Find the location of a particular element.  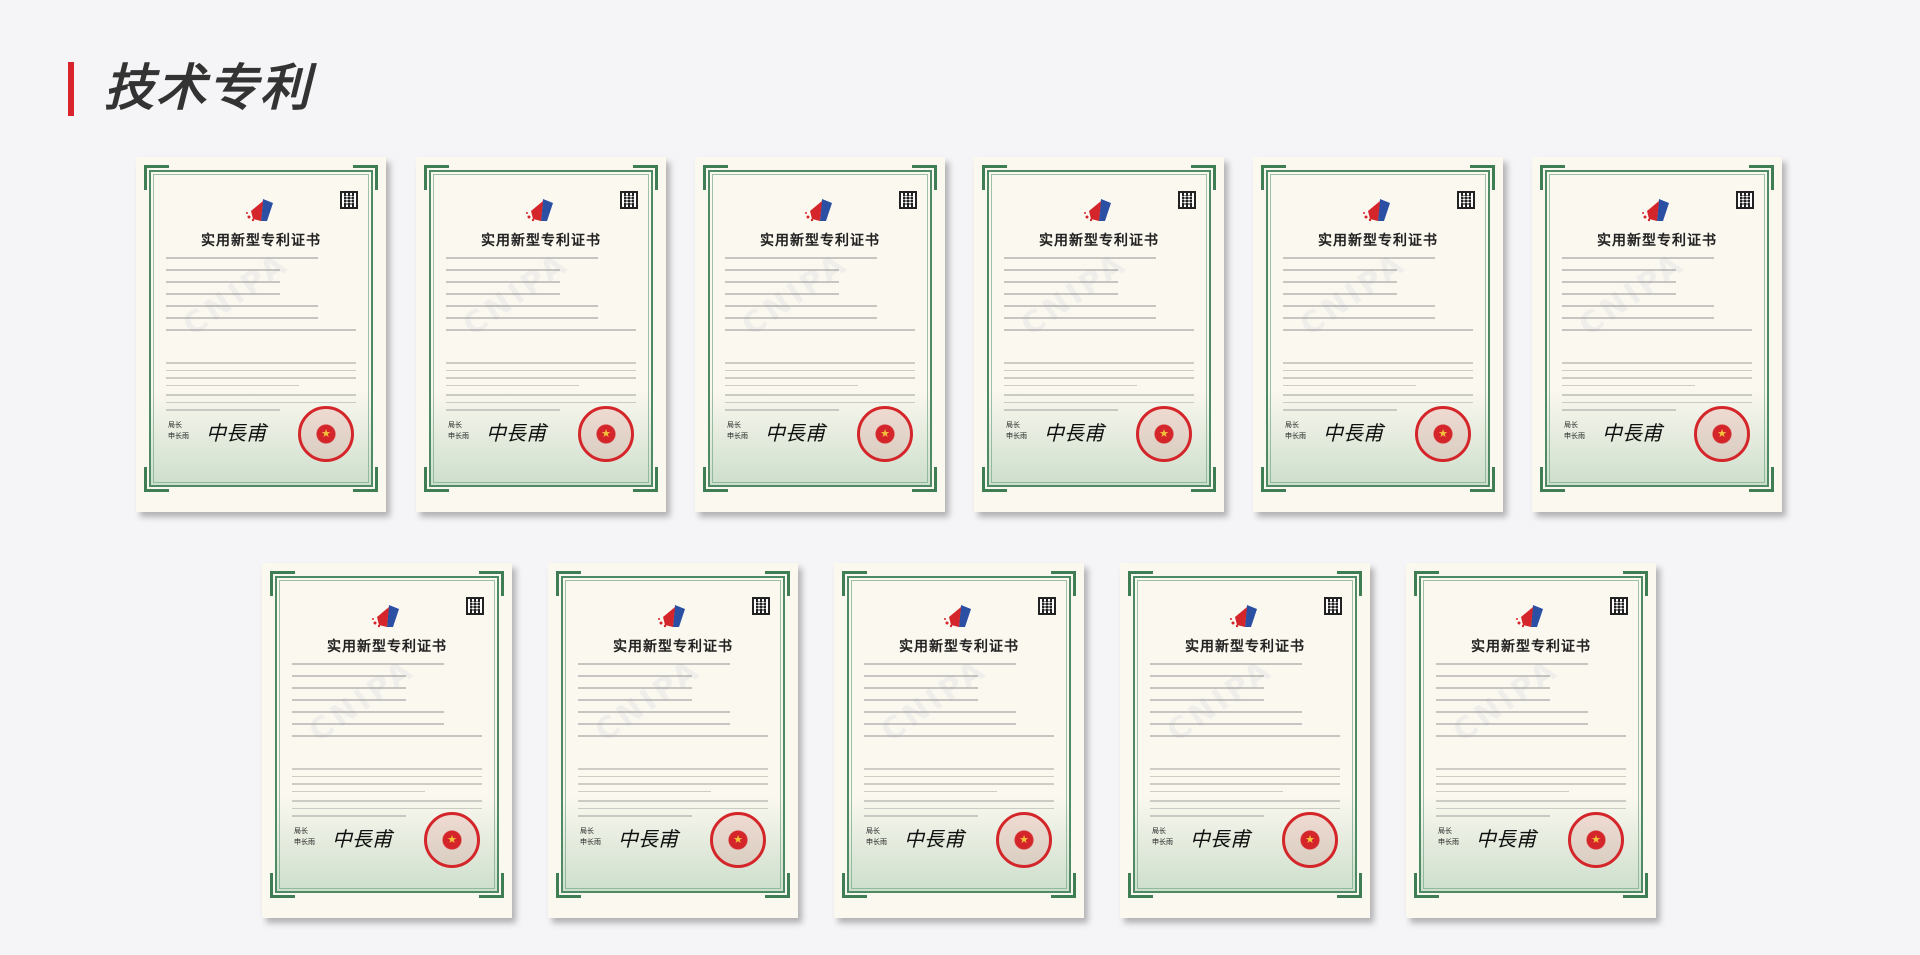

title-accent-bar is located at coordinates (71, 89).